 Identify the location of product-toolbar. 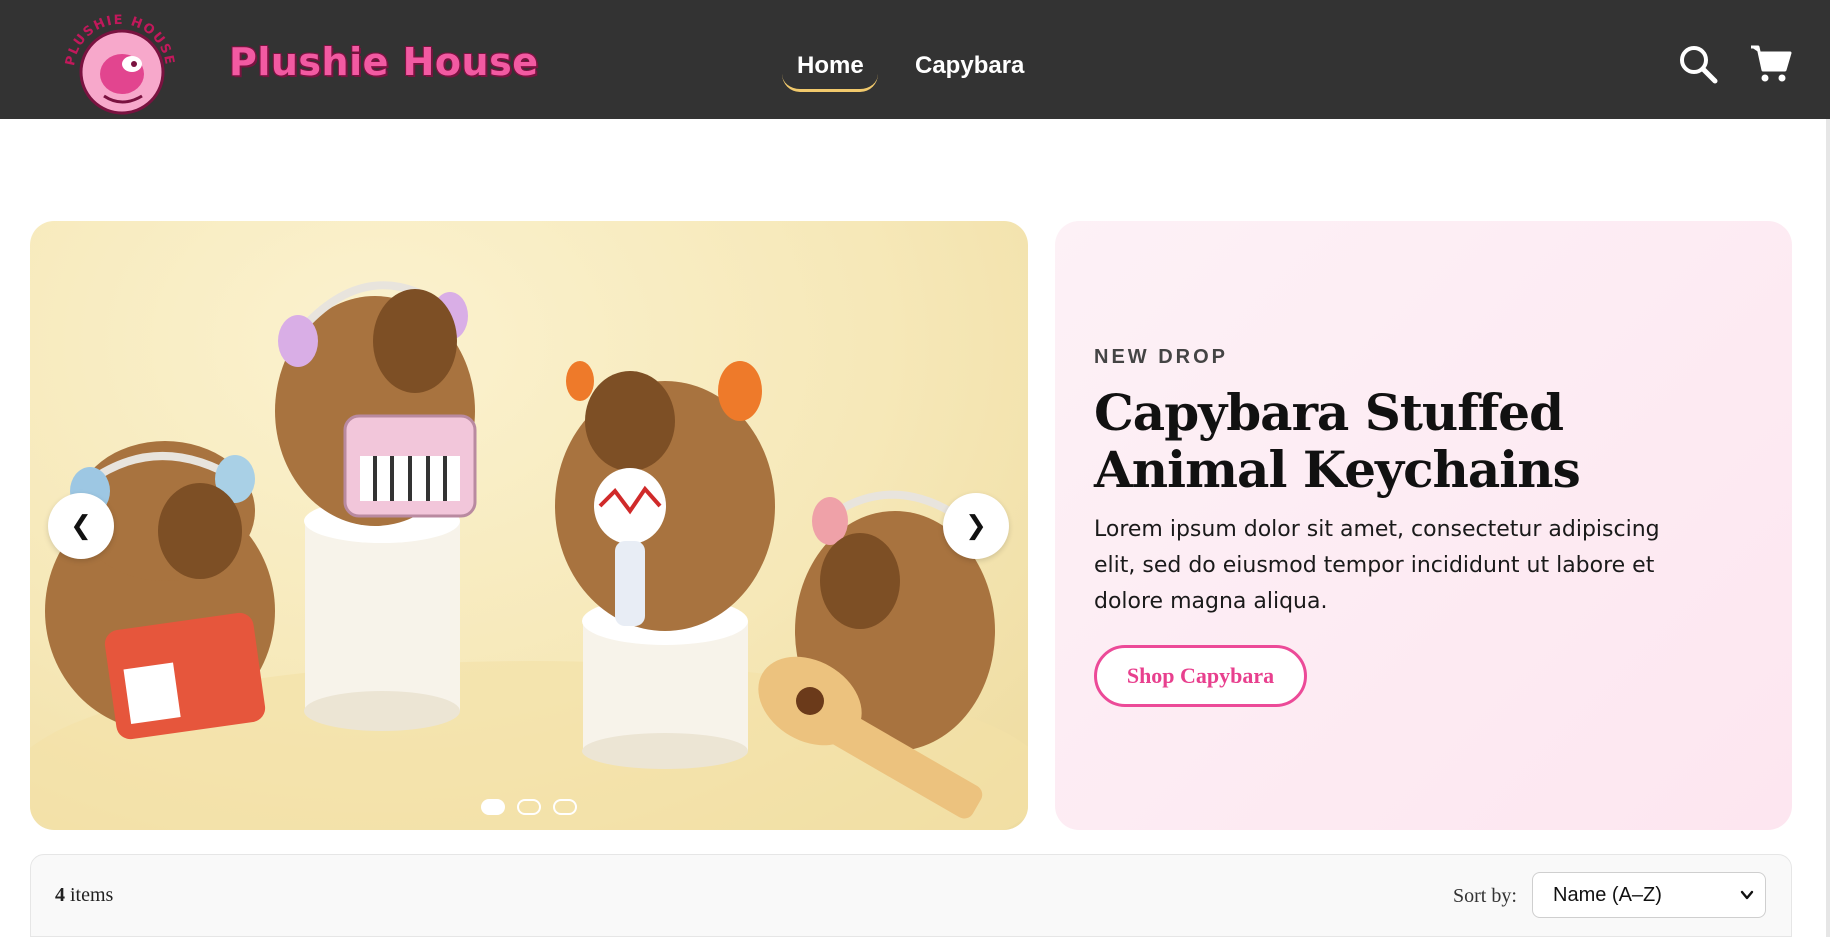
(911, 895).